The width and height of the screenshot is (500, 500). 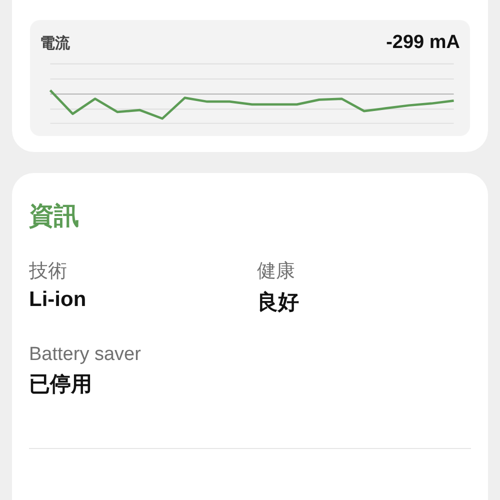 What do you see at coordinates (58, 300) in the screenshot?
I see `field-value: Li-ion` at bounding box center [58, 300].